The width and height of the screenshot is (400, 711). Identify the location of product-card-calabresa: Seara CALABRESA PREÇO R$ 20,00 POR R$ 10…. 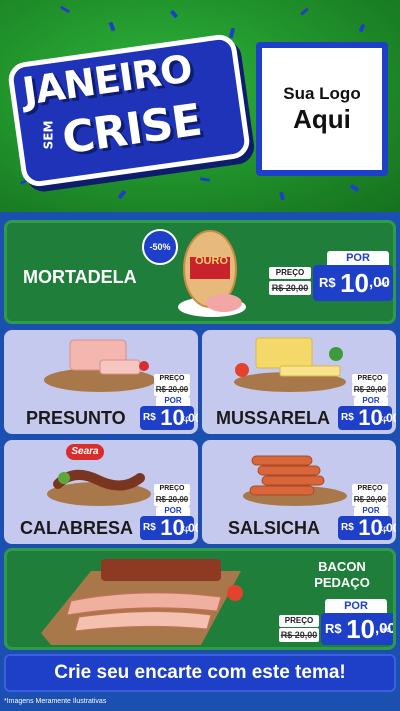
(101, 492).